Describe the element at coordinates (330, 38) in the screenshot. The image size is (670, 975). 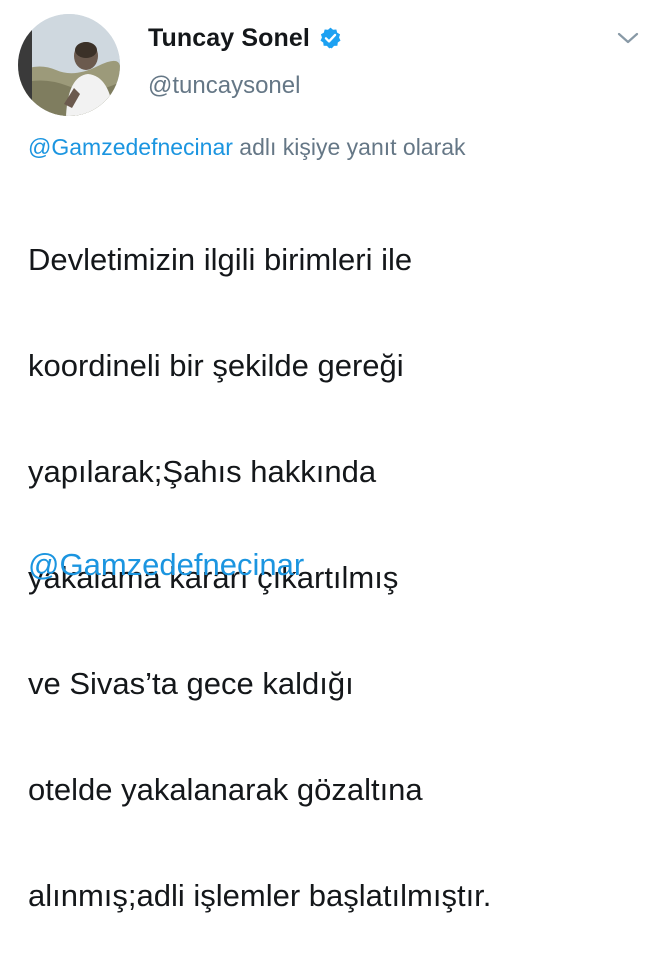
I see `verified-badge-icon` at that location.